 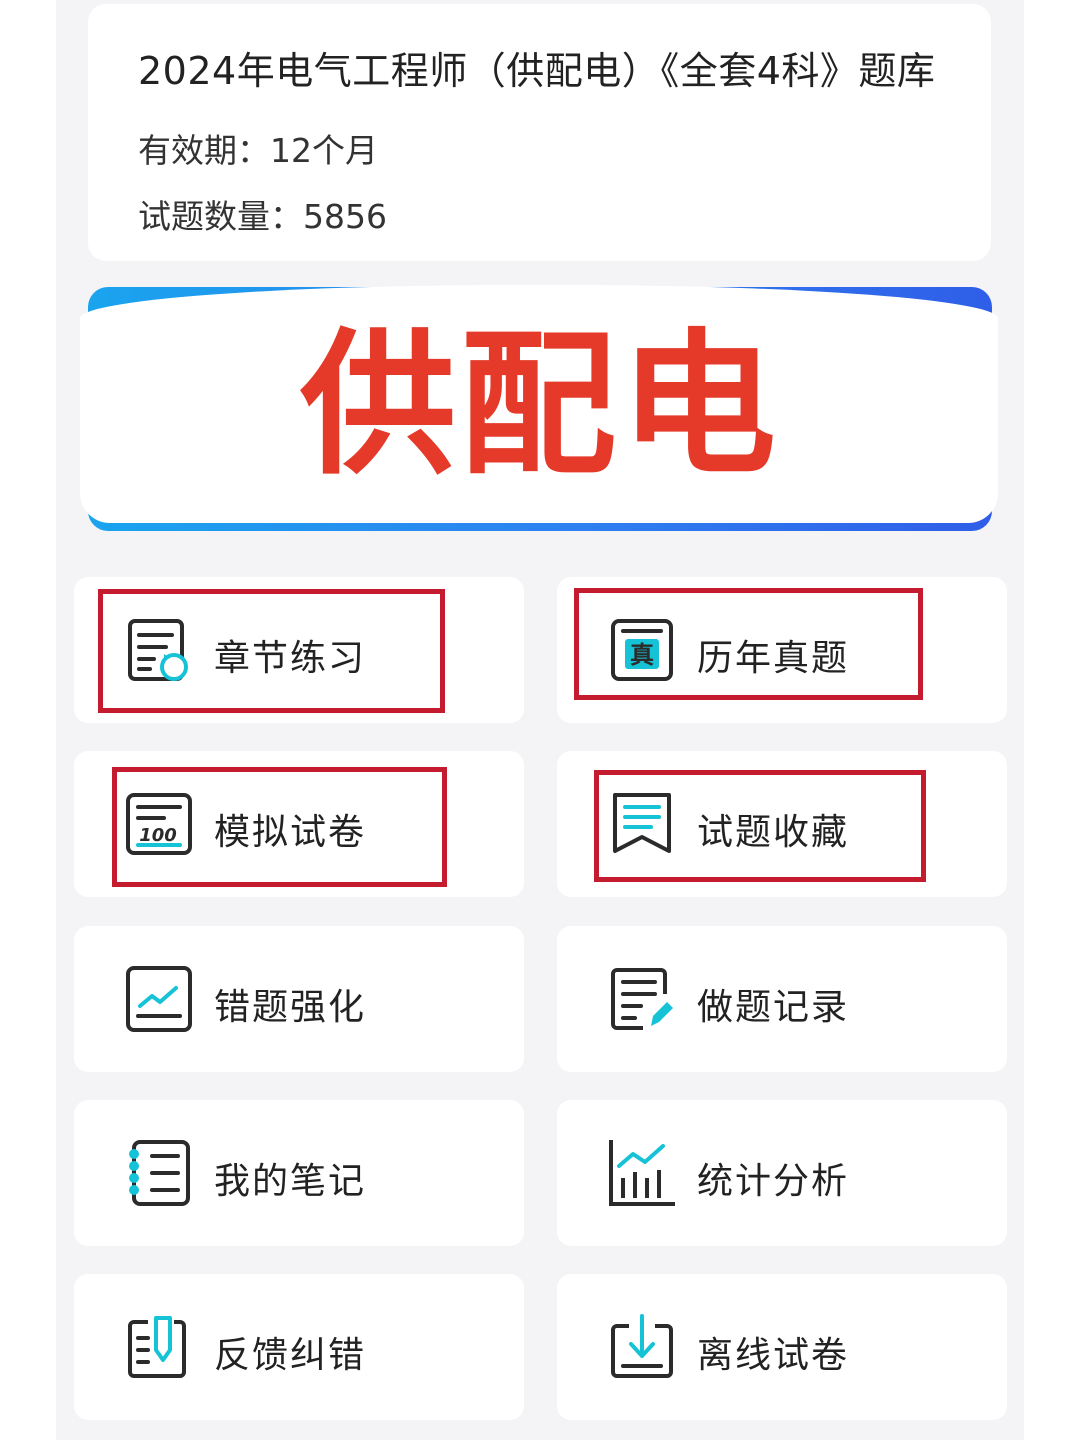 I want to click on statistics-icon, so click(x=642, y=1173).